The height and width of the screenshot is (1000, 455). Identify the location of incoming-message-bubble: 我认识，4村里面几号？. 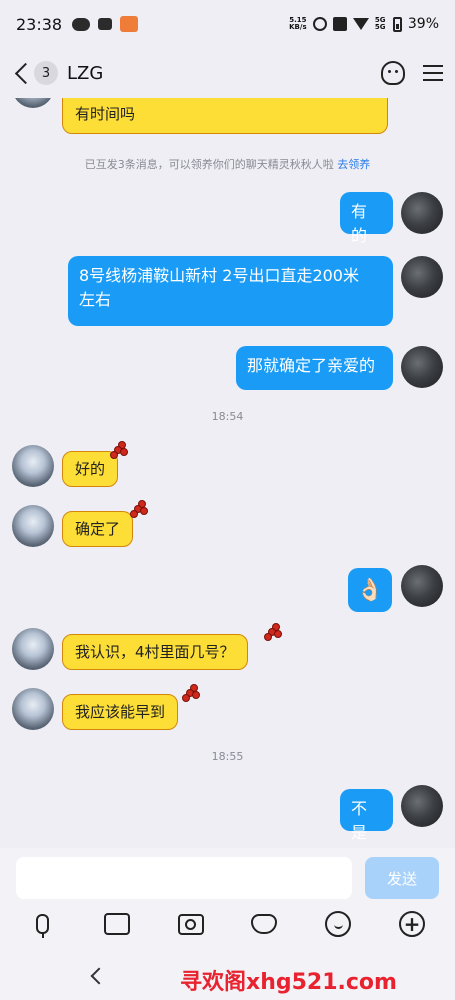
(155, 652).